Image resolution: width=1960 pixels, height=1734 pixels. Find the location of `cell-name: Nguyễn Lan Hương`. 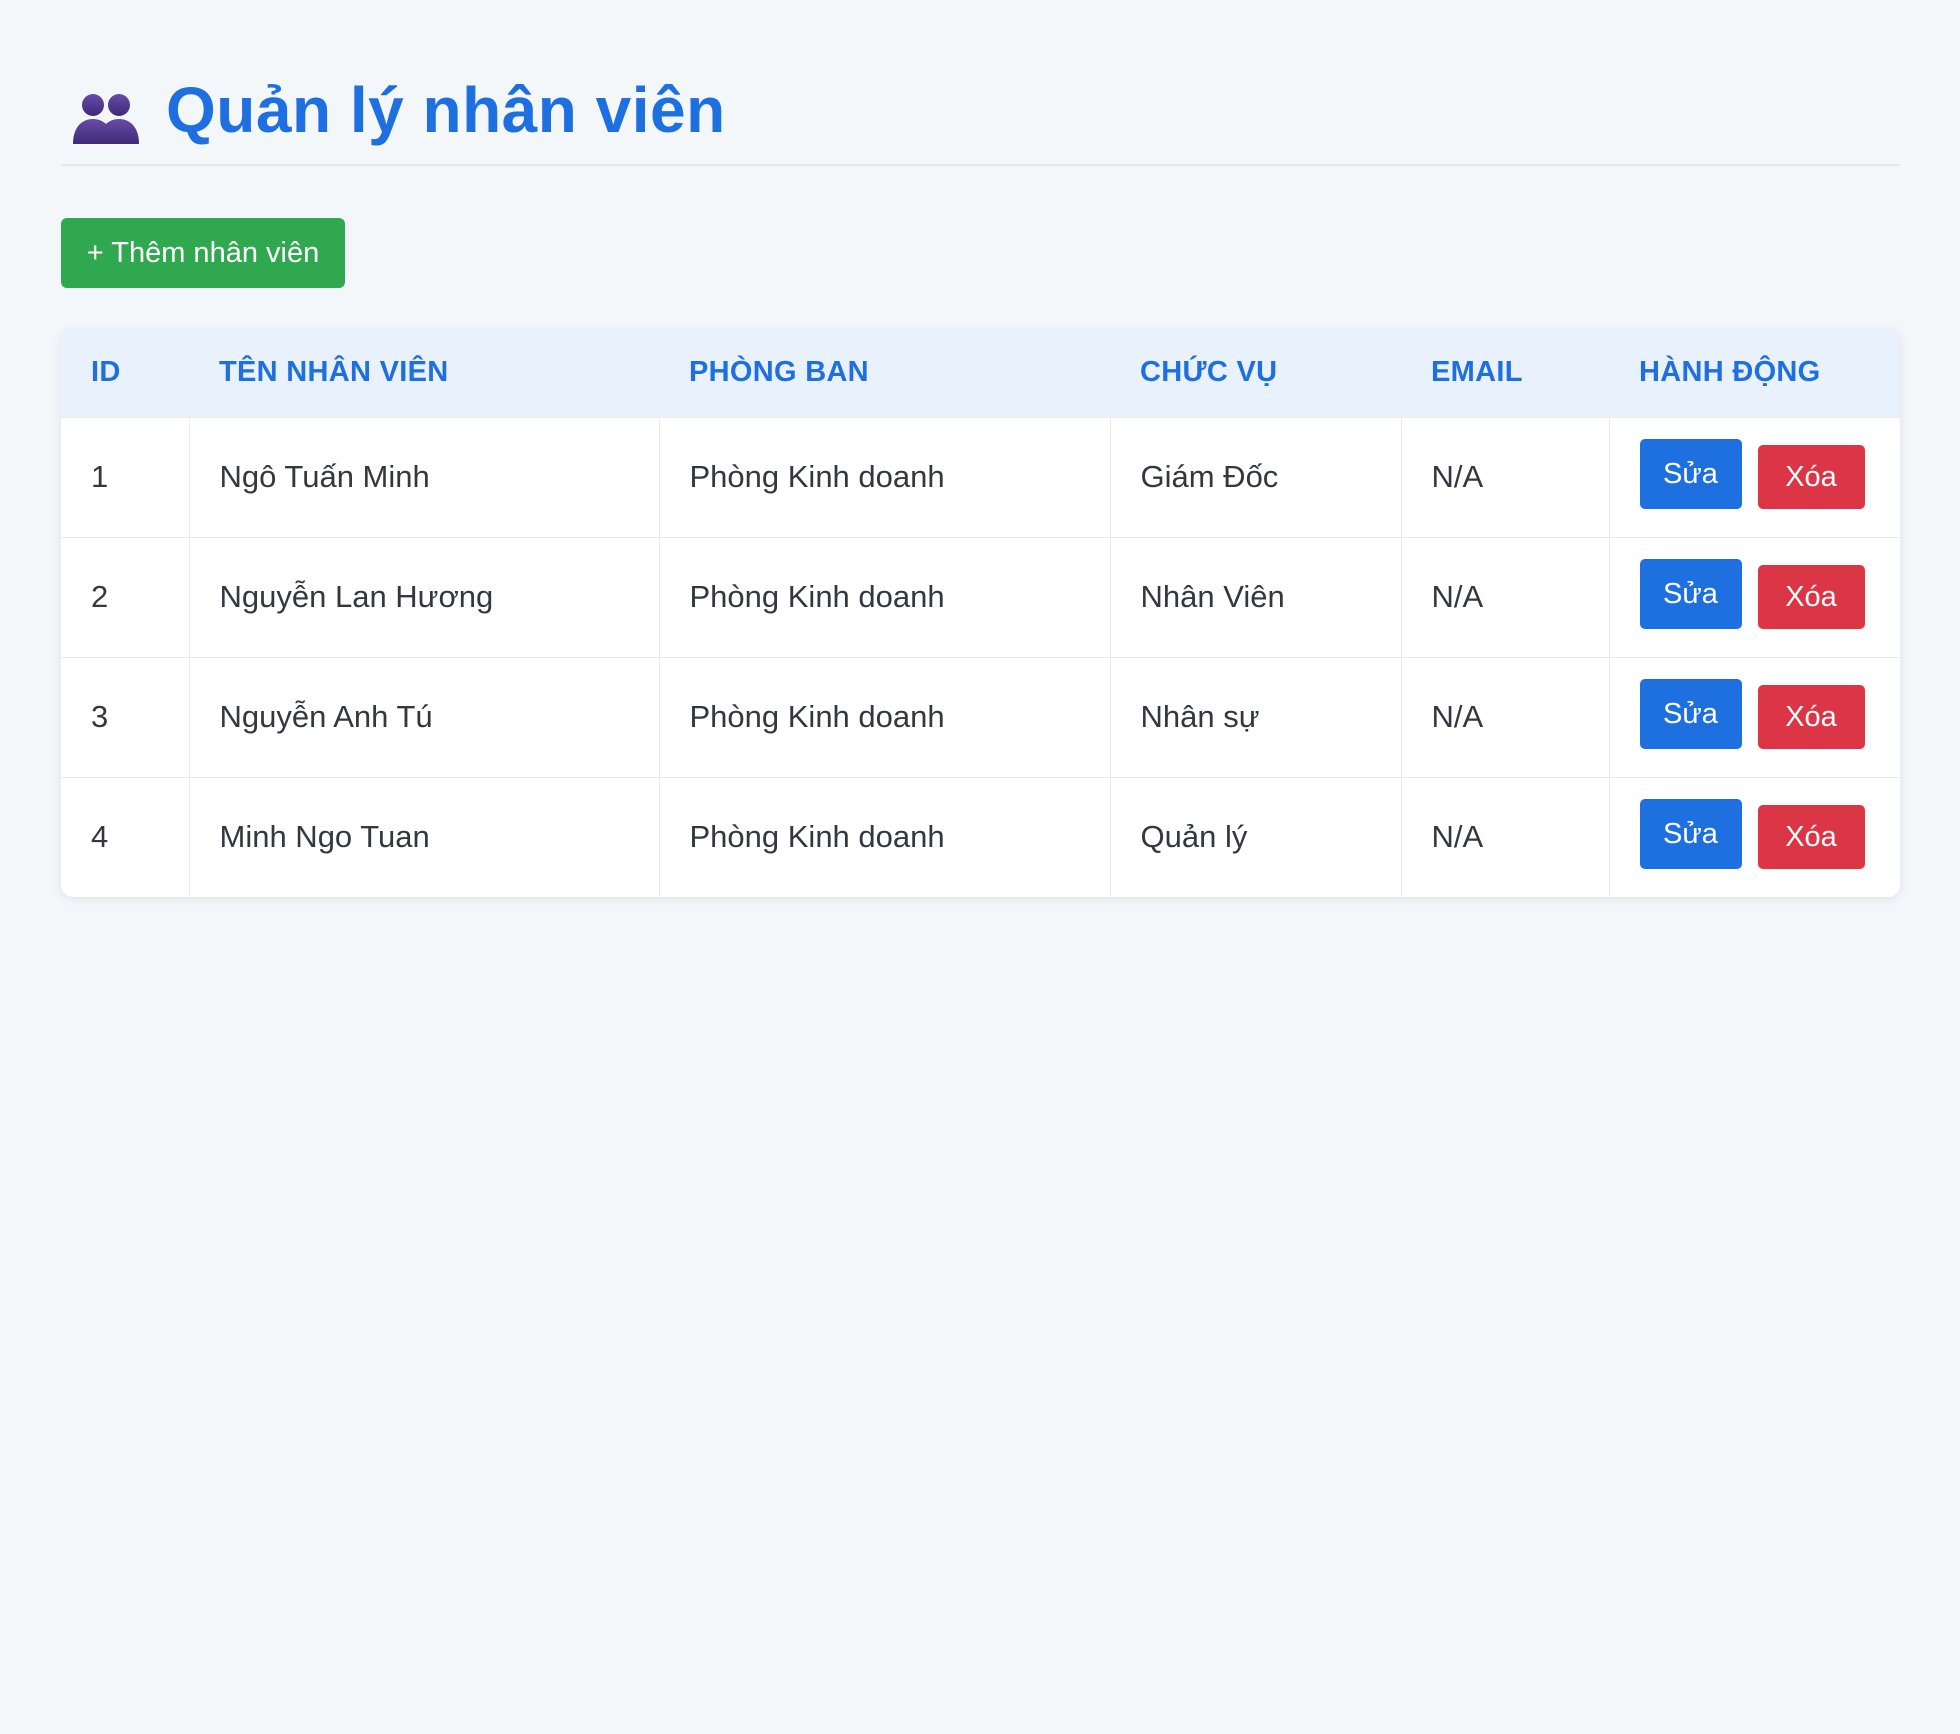

cell-name: Nguyễn Lan Hương is located at coordinates (423, 597).